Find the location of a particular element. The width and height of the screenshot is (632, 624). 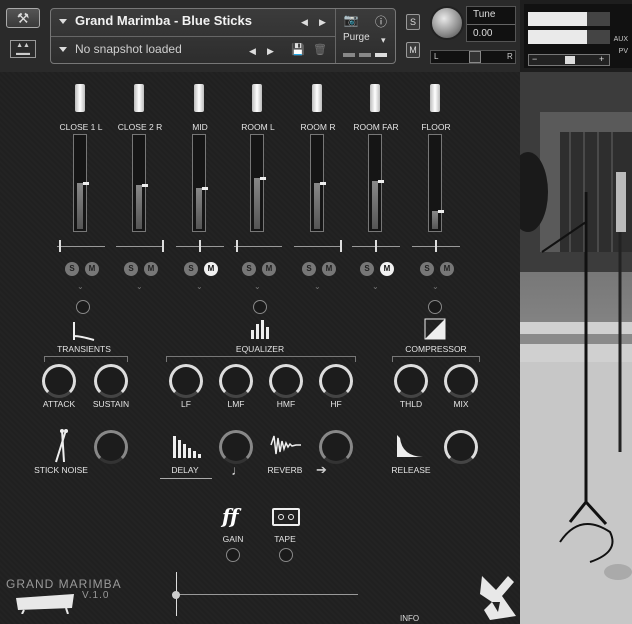

save-snapshot-icon: 💾 is located at coordinates (298, 49).